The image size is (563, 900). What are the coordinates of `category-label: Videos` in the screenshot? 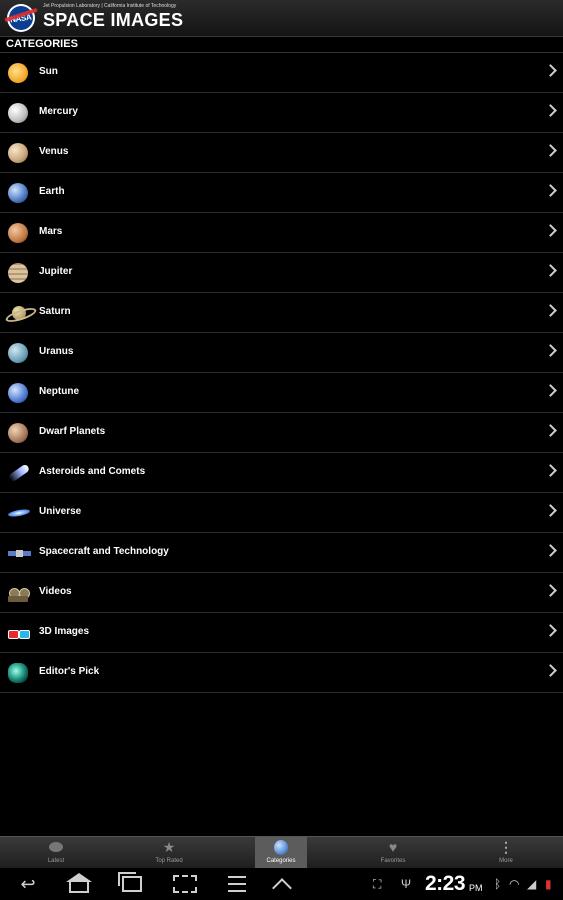 It's located at (55, 591).